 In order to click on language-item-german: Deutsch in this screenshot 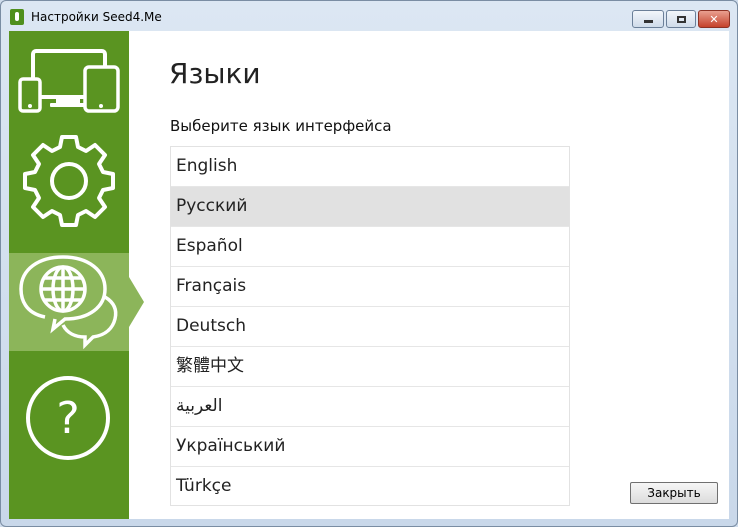, I will do `click(370, 327)`.